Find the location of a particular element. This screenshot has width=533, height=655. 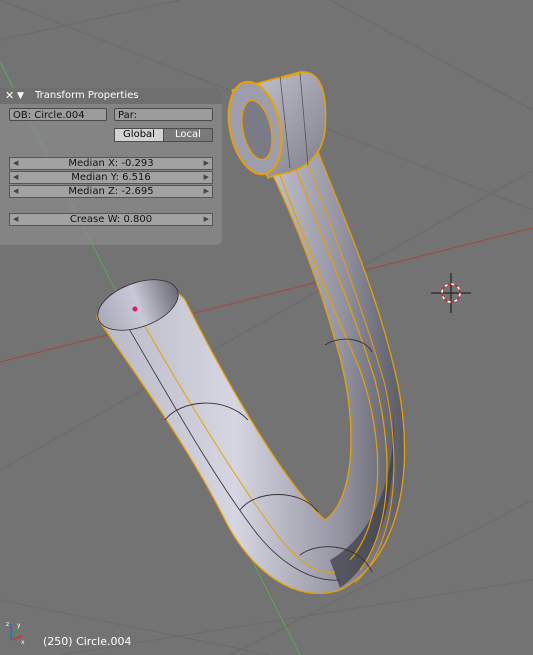

median-x-field: ◀ Median X: -0.293 ▶ is located at coordinates (111, 163).